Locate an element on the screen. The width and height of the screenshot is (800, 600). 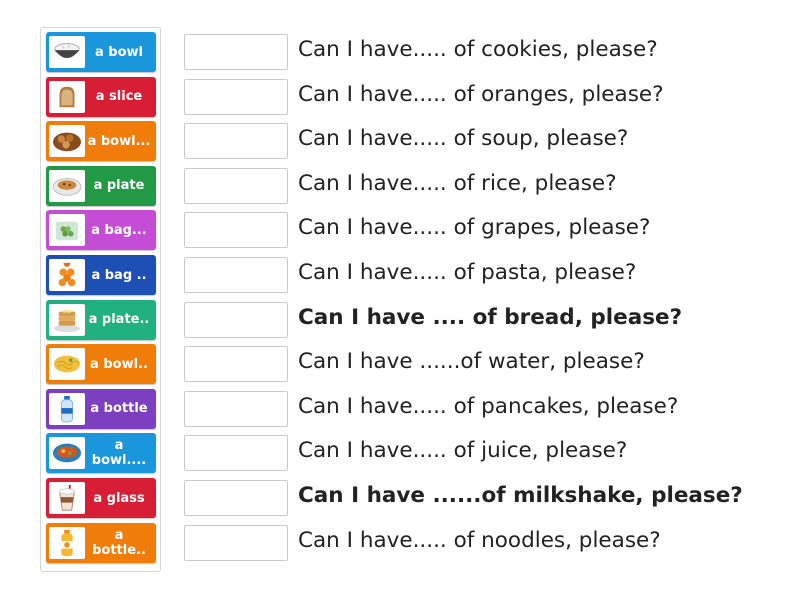
tile-label: a glass is located at coordinates (119, 498).